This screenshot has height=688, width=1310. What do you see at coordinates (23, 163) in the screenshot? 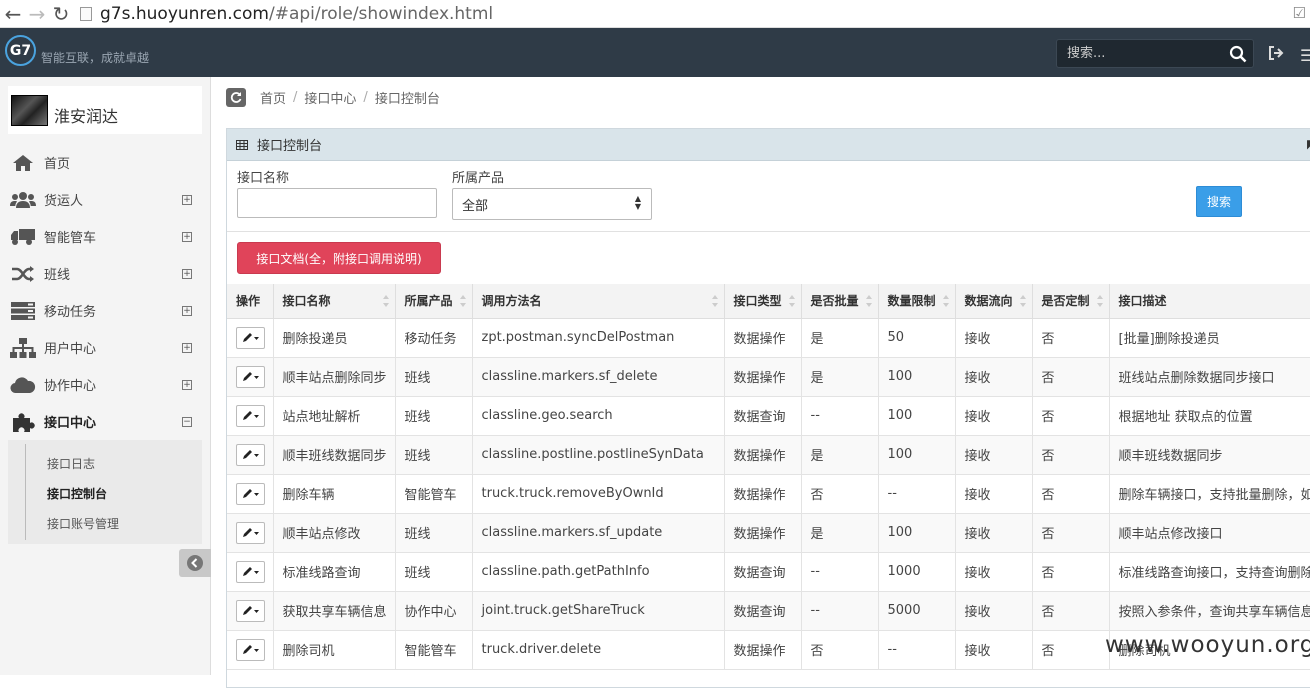
I see `home-icon` at bounding box center [23, 163].